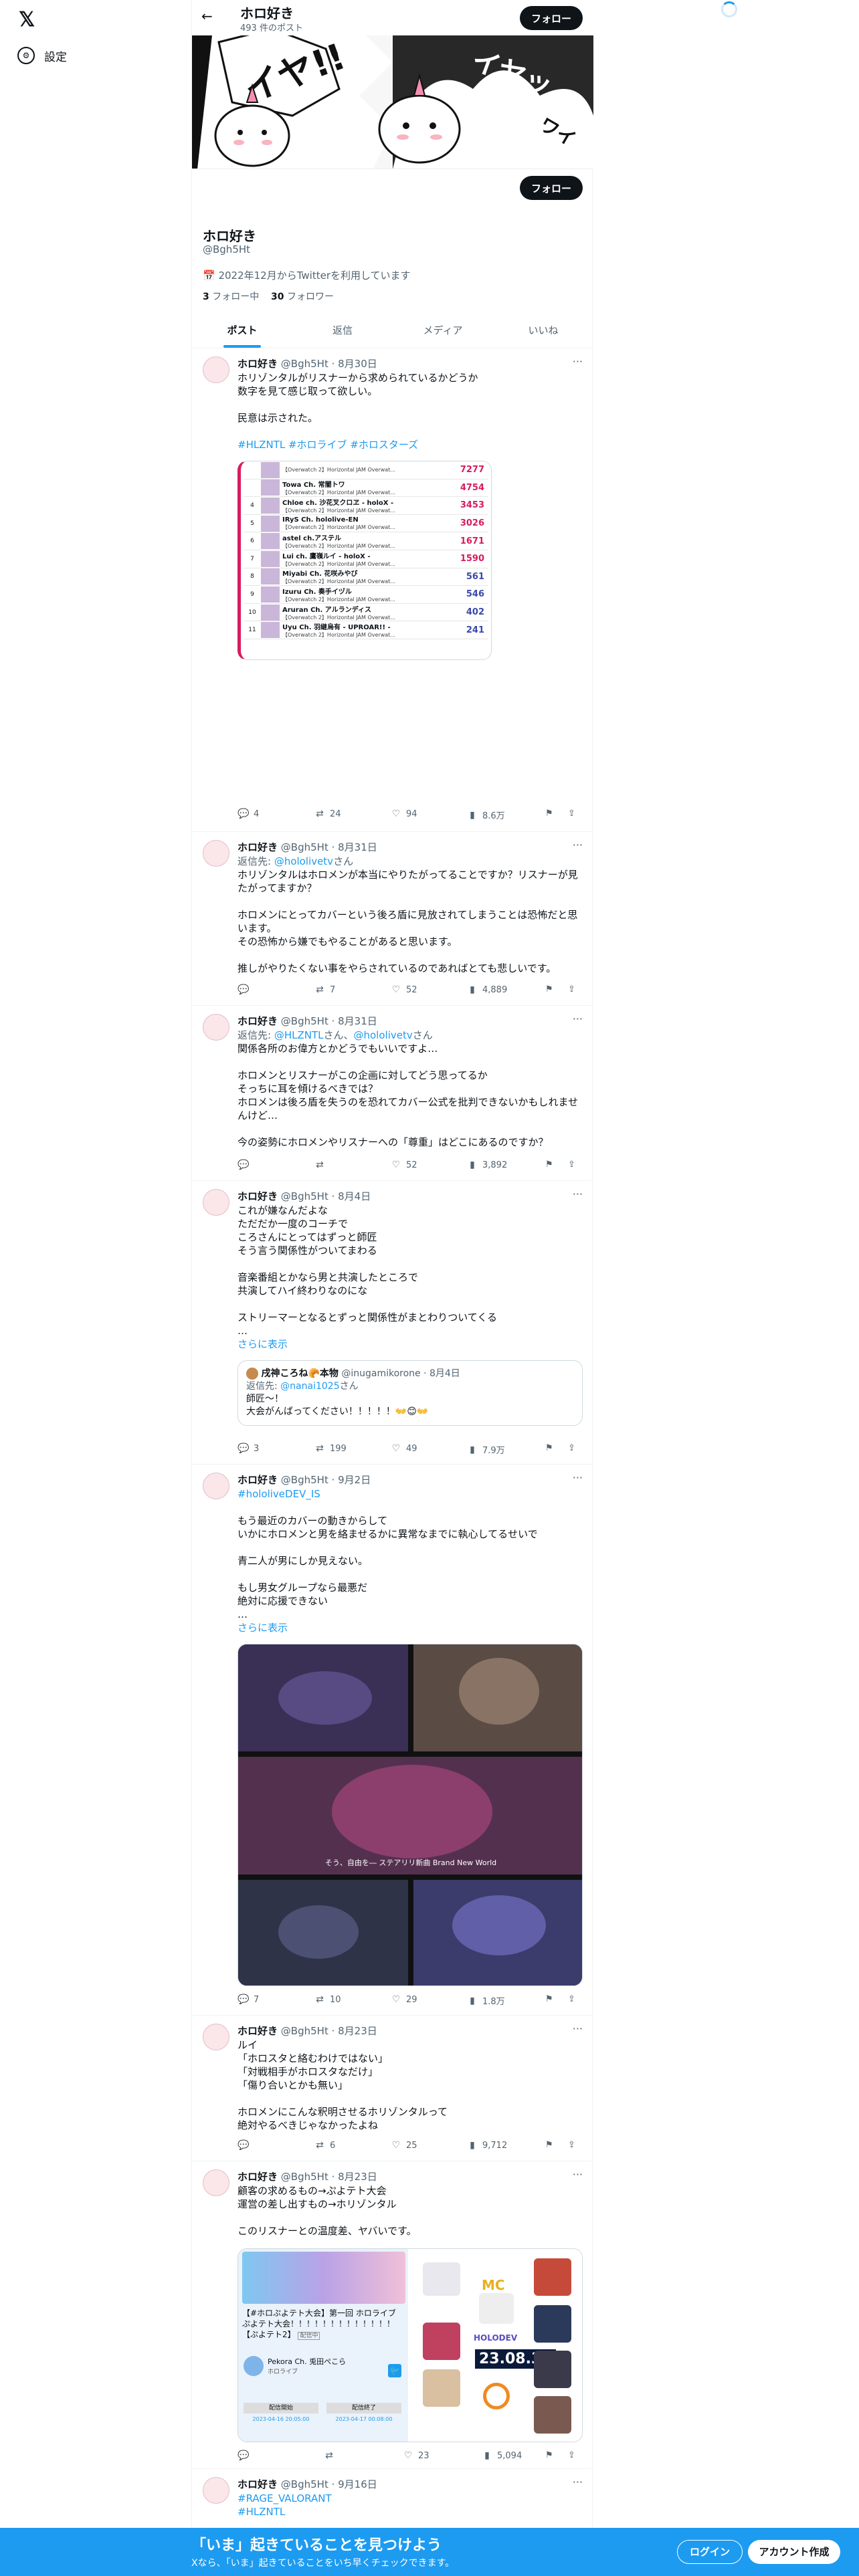 The height and width of the screenshot is (2576, 859). What do you see at coordinates (487, 1165) in the screenshot?
I see `views-button: ▮ 3,892` at bounding box center [487, 1165].